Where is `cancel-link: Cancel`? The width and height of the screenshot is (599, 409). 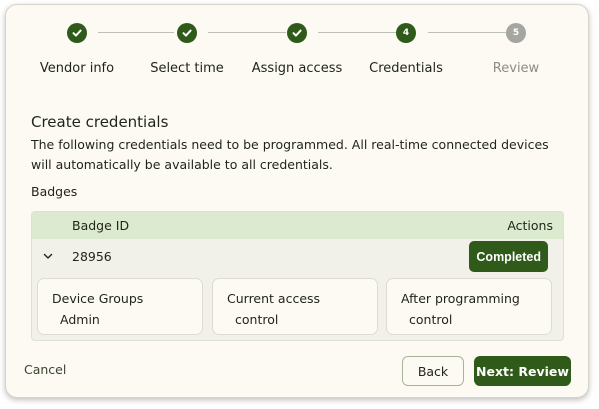 cancel-link: Cancel is located at coordinates (45, 369).